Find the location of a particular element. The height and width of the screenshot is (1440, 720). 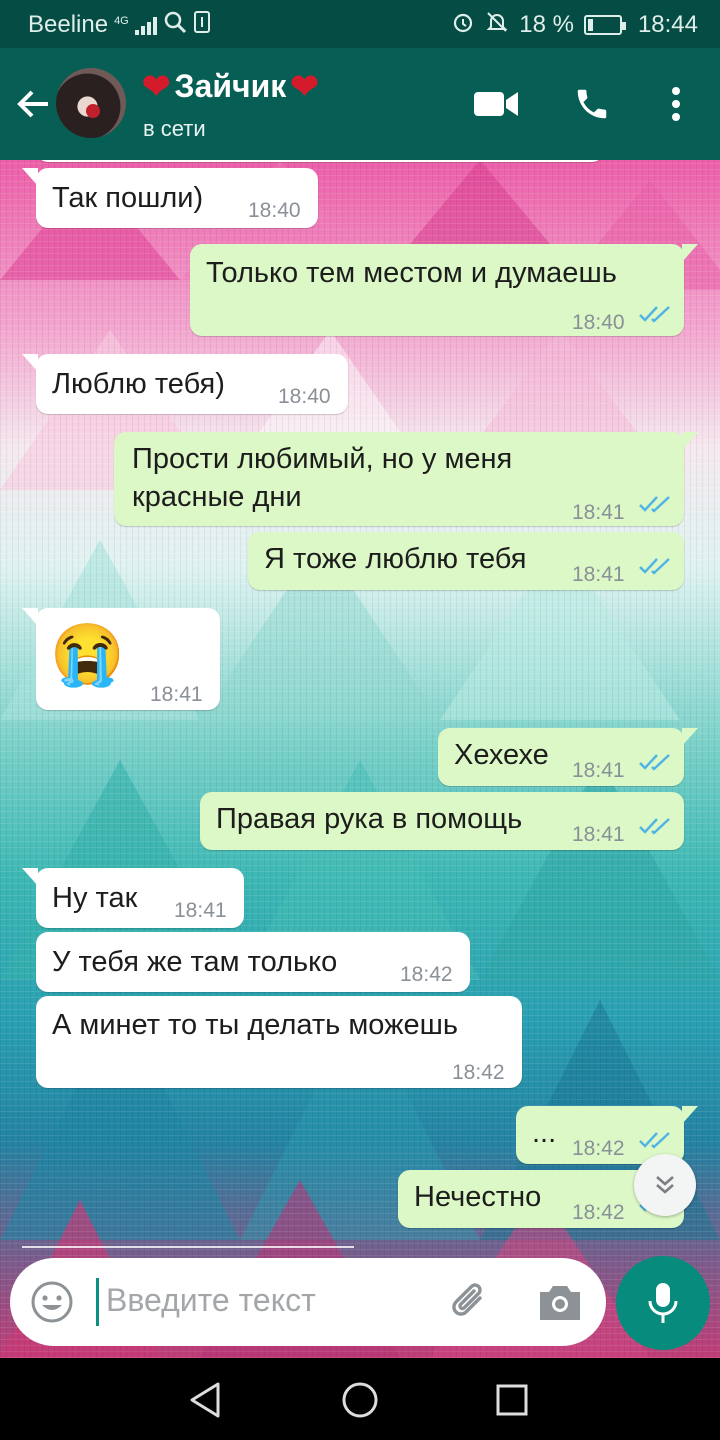

chat-header: ❤ Зайчик ❤ в сети is located at coordinates (360, 104).